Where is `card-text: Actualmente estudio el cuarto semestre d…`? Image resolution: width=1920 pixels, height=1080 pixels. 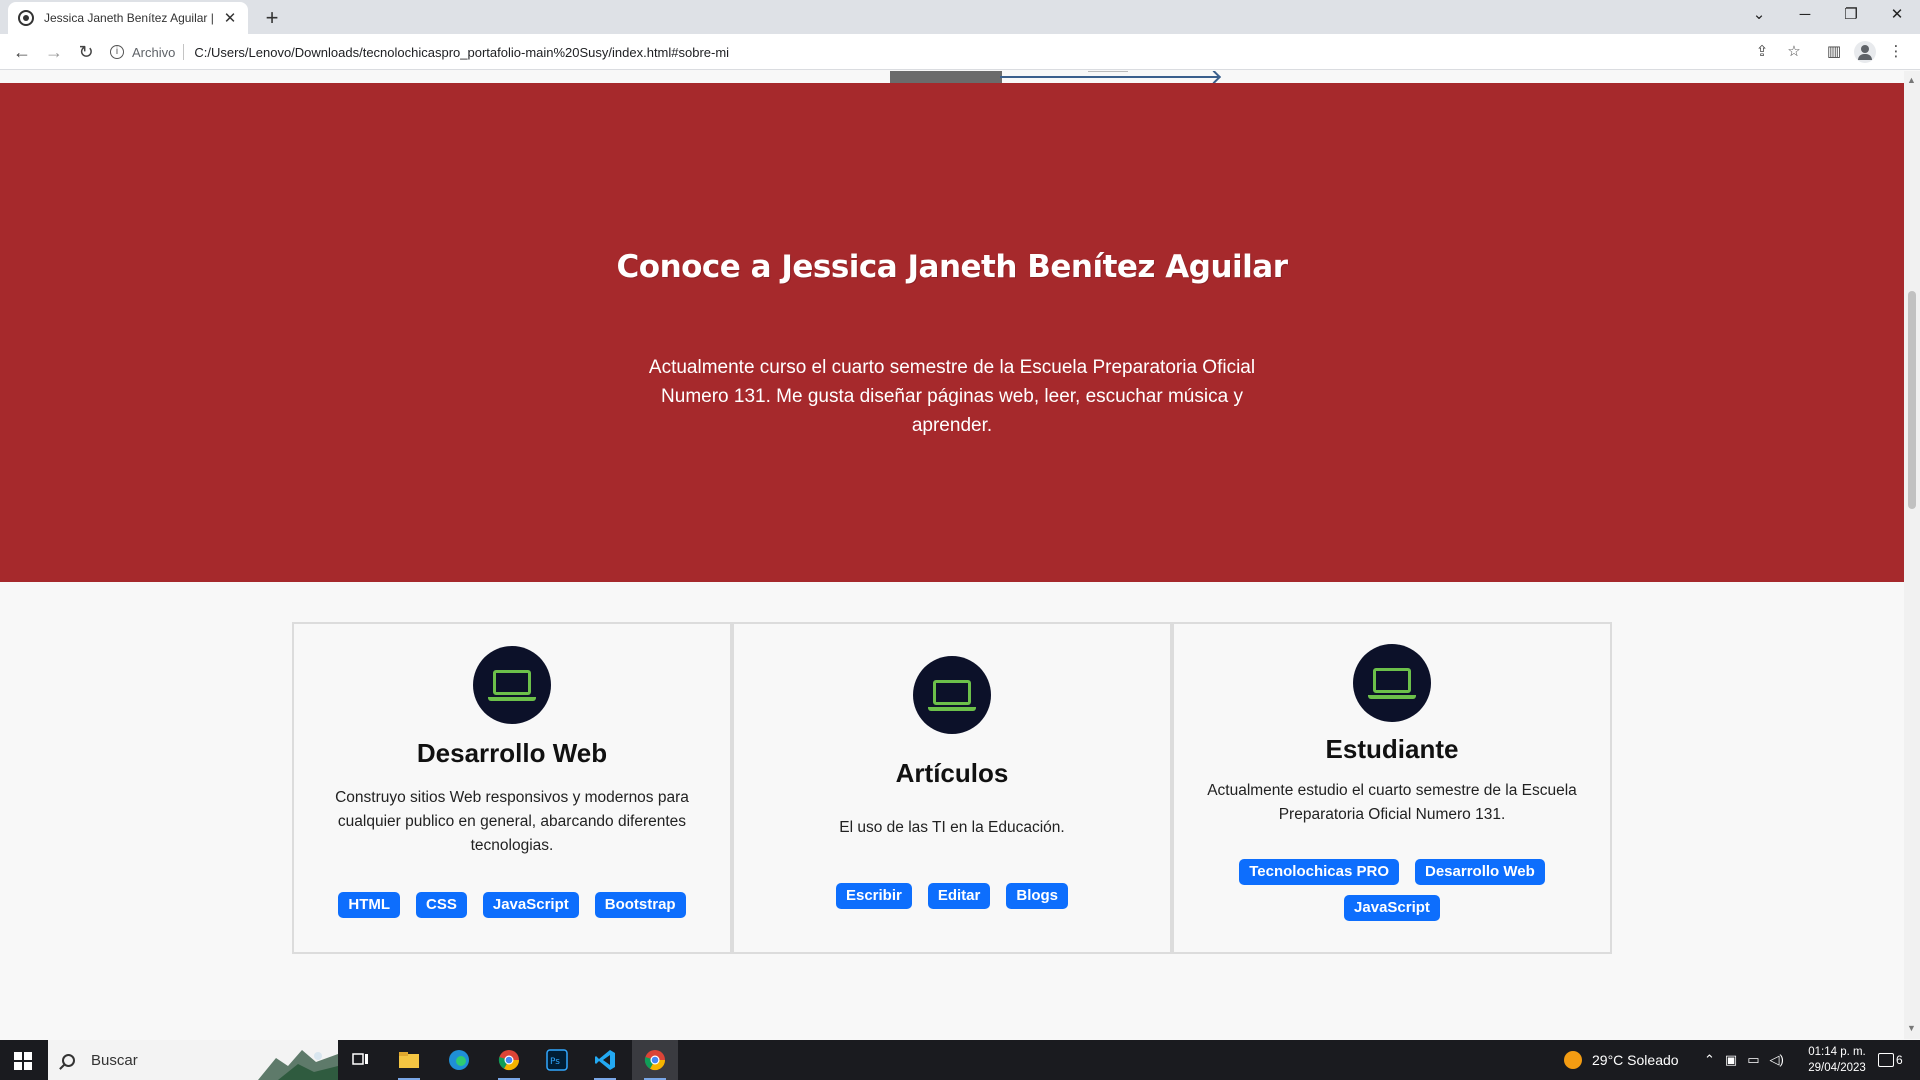
card-text: Actualmente estudio el cuarto semestre d… is located at coordinates (1392, 802).